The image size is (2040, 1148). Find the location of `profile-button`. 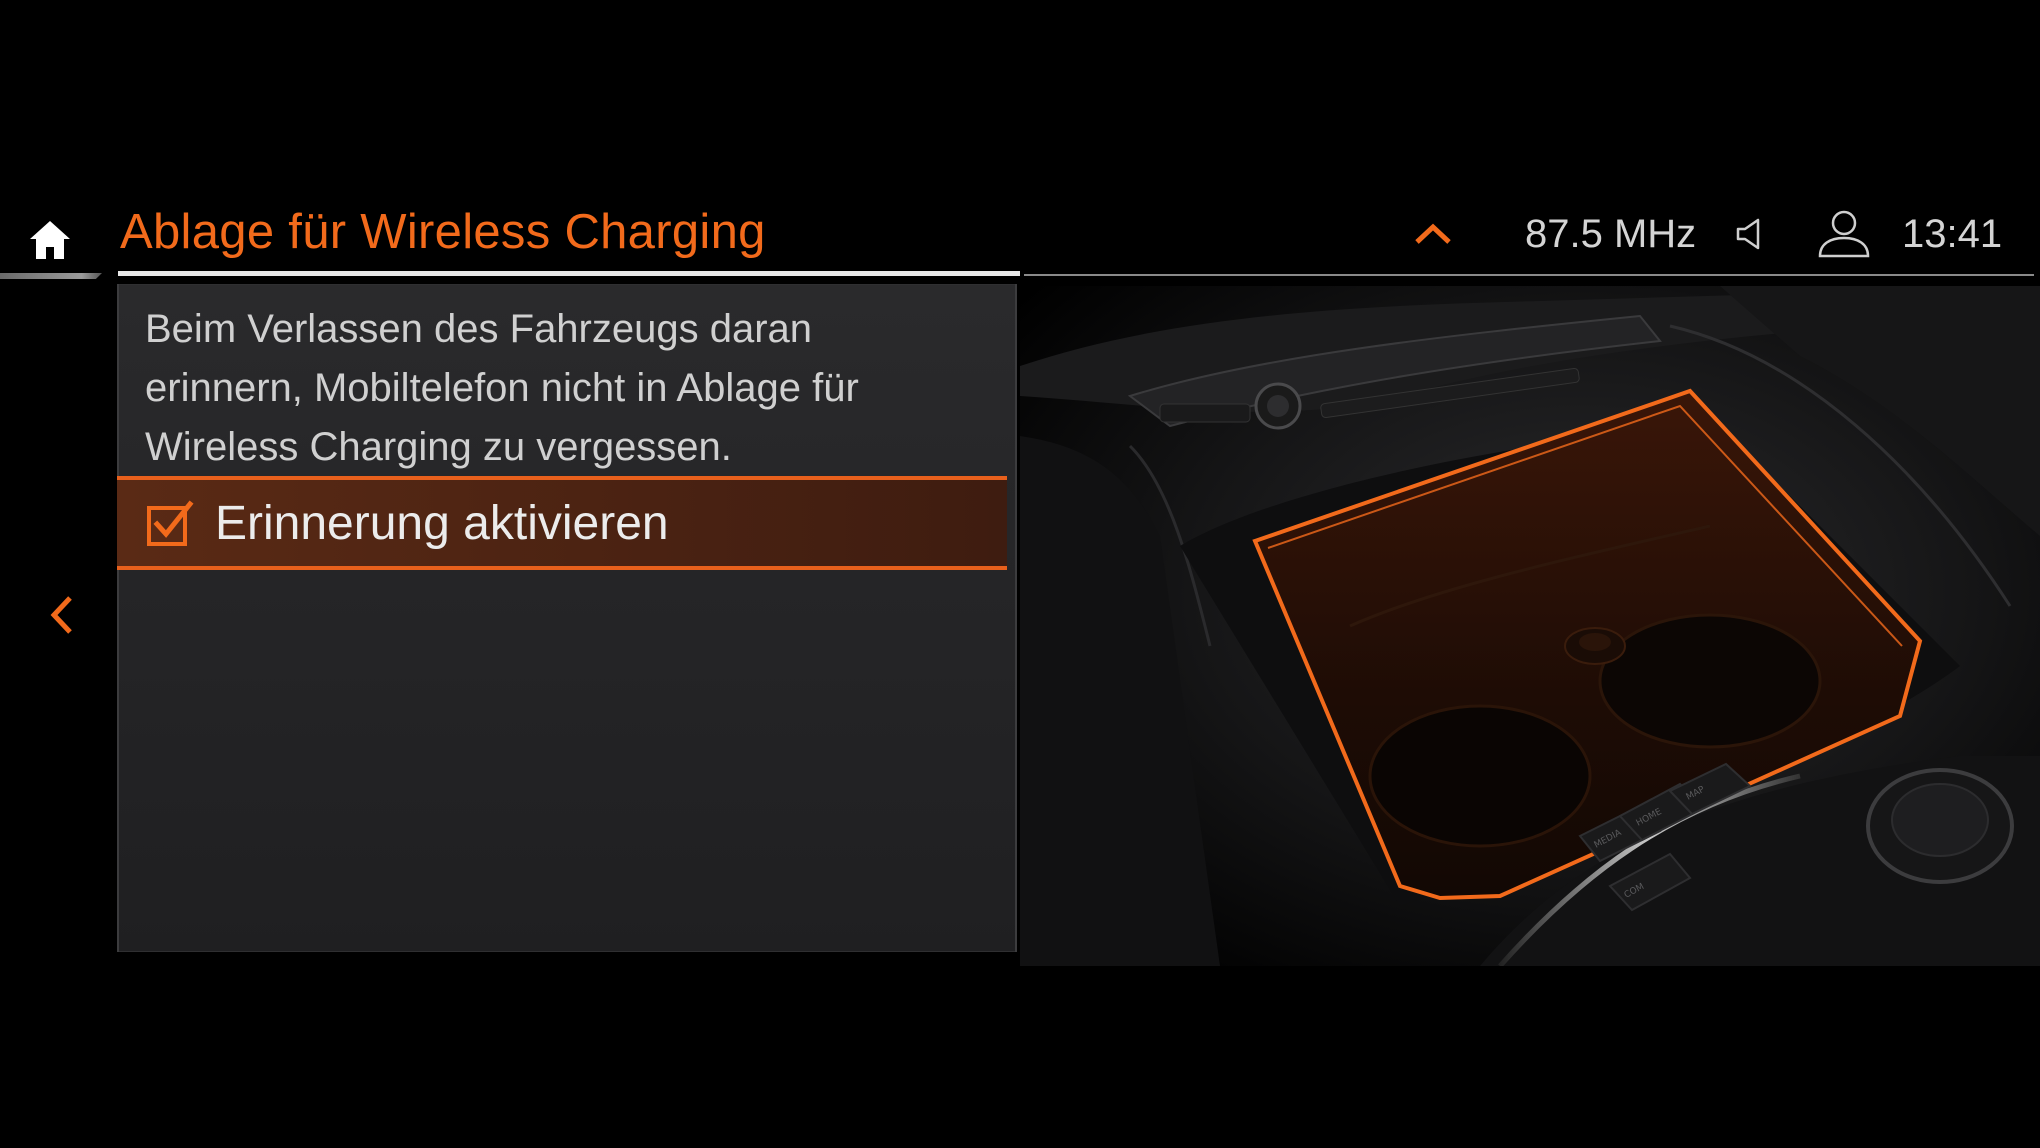

profile-button is located at coordinates (1844, 234).